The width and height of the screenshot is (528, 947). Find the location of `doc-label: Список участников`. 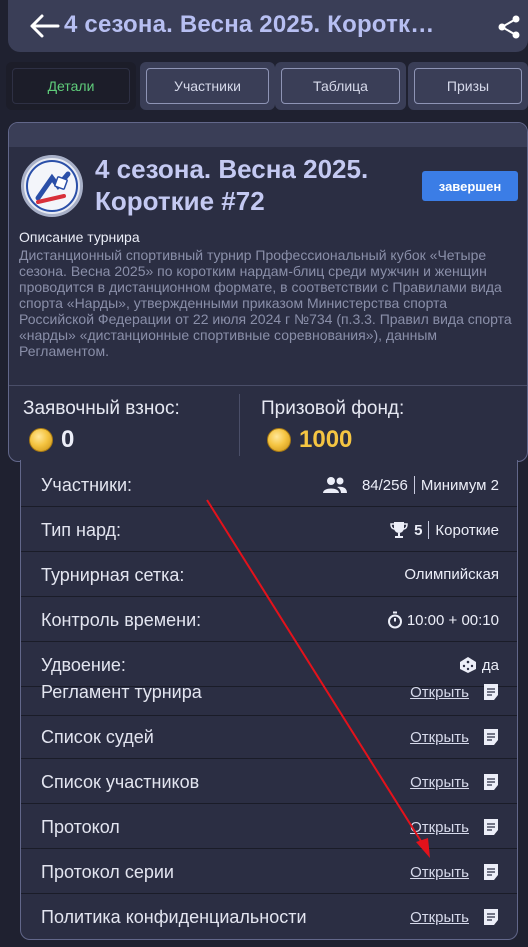

doc-label: Список участников is located at coordinates (120, 782).